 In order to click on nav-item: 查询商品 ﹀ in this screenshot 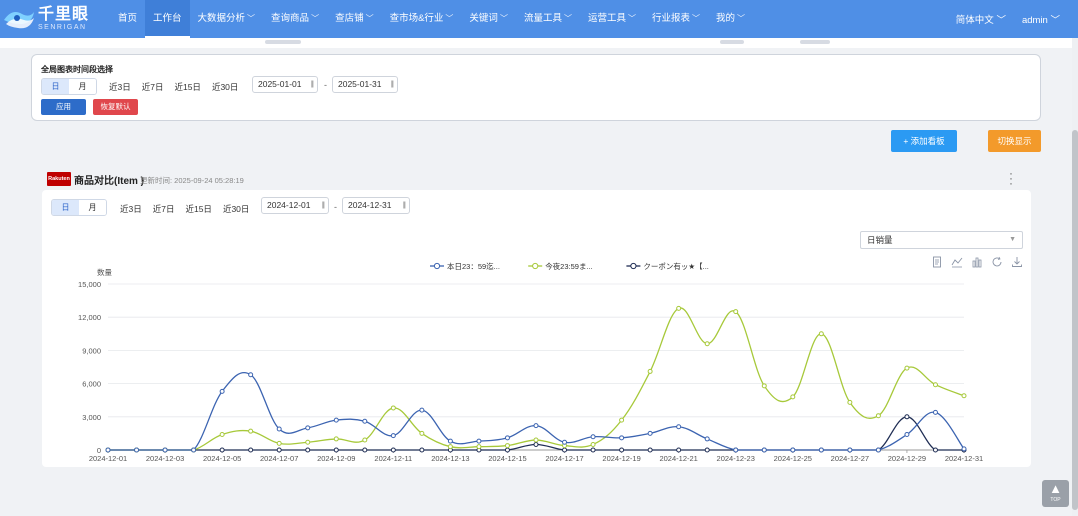, I will do `click(295, 19)`.